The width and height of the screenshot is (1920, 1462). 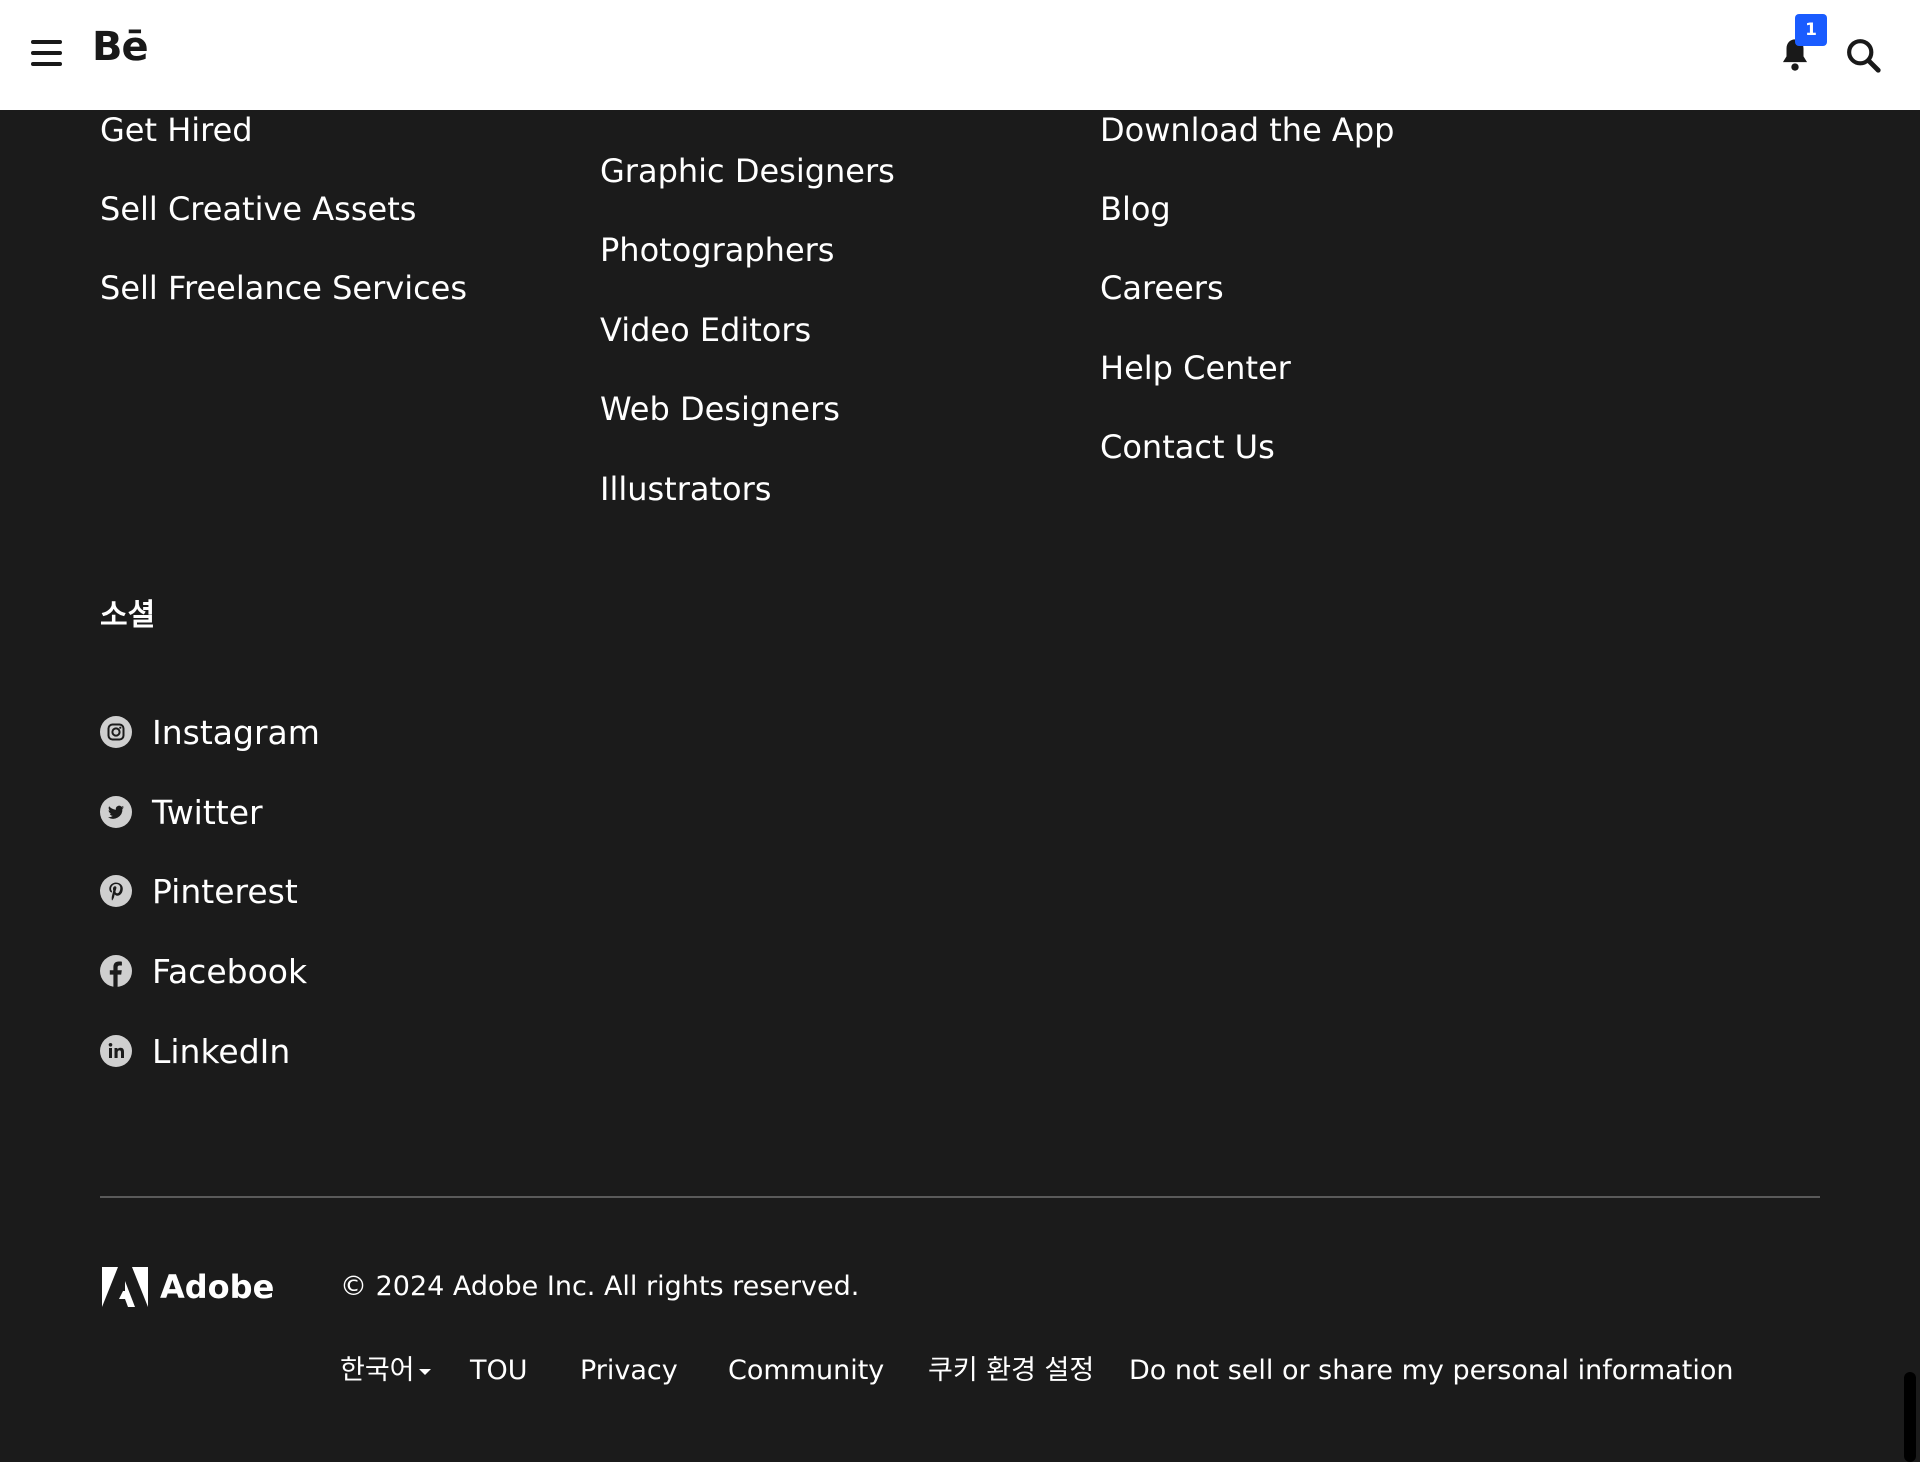 What do you see at coordinates (217, 1287) in the screenshot?
I see `adobe-wordmark: Adobe` at bounding box center [217, 1287].